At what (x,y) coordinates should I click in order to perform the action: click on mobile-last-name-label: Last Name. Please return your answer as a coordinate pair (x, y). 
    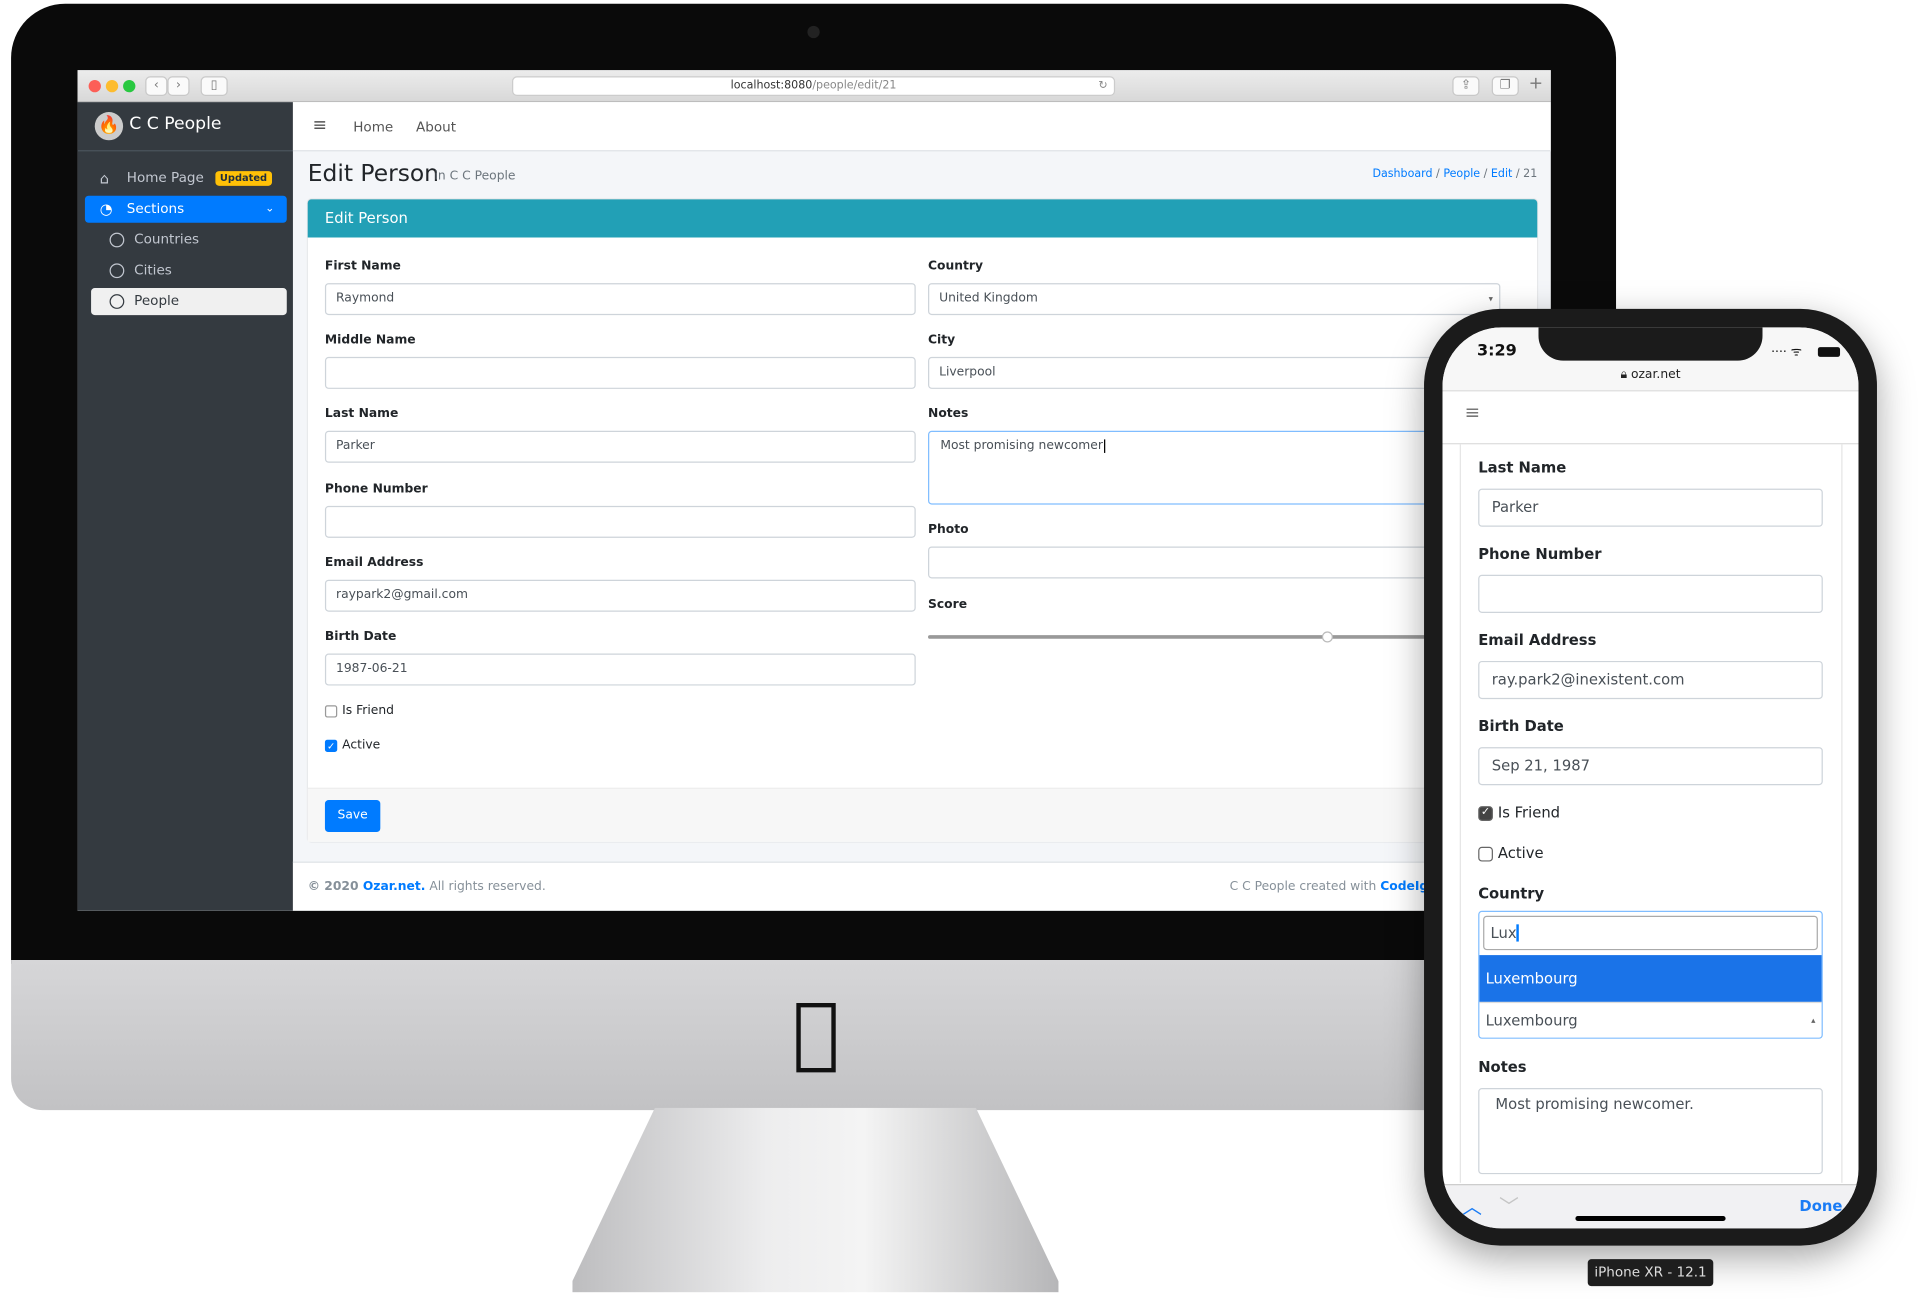
    Looking at the image, I should click on (1522, 468).